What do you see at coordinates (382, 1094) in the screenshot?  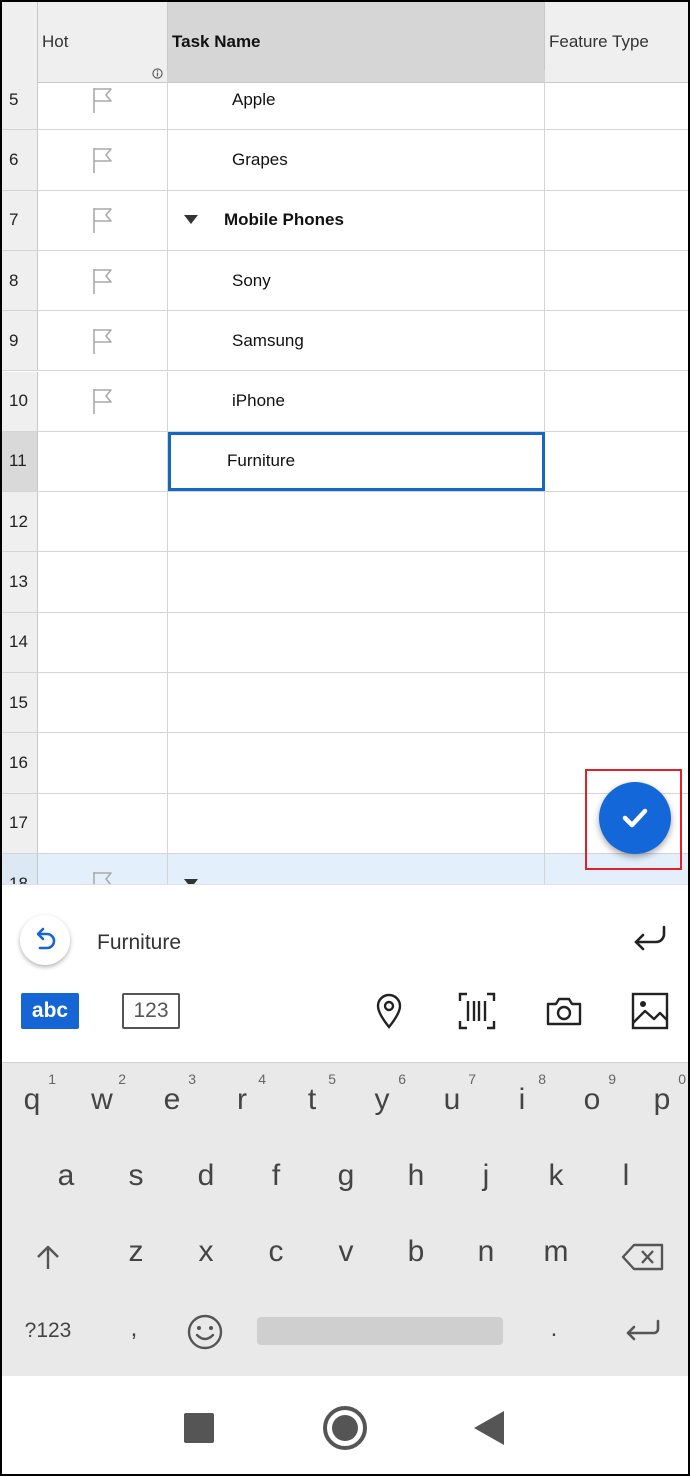 I see `key-y: y6` at bounding box center [382, 1094].